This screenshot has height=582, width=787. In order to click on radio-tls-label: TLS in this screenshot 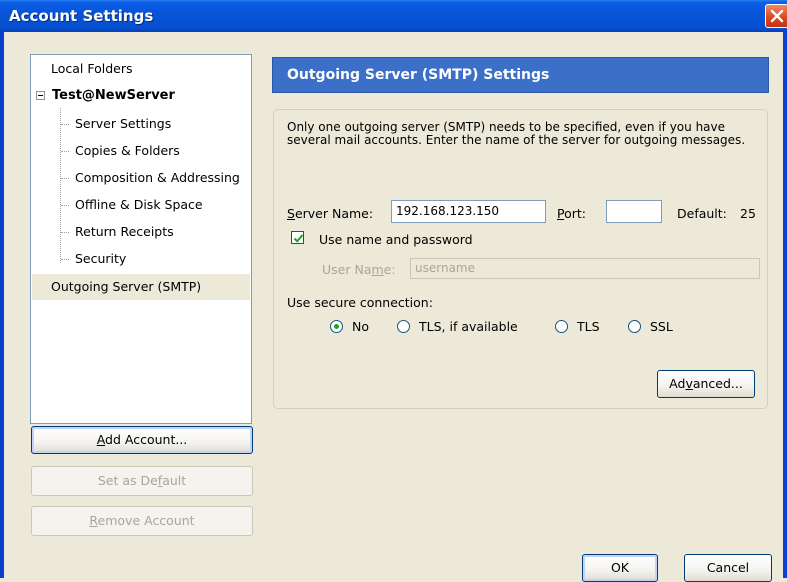, I will do `click(588, 326)`.